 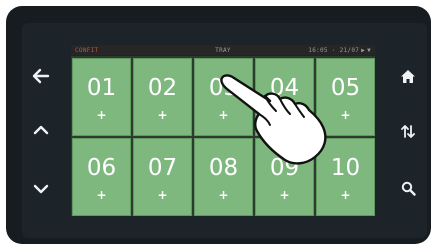 I want to click on sort-button, so click(x=408, y=131).